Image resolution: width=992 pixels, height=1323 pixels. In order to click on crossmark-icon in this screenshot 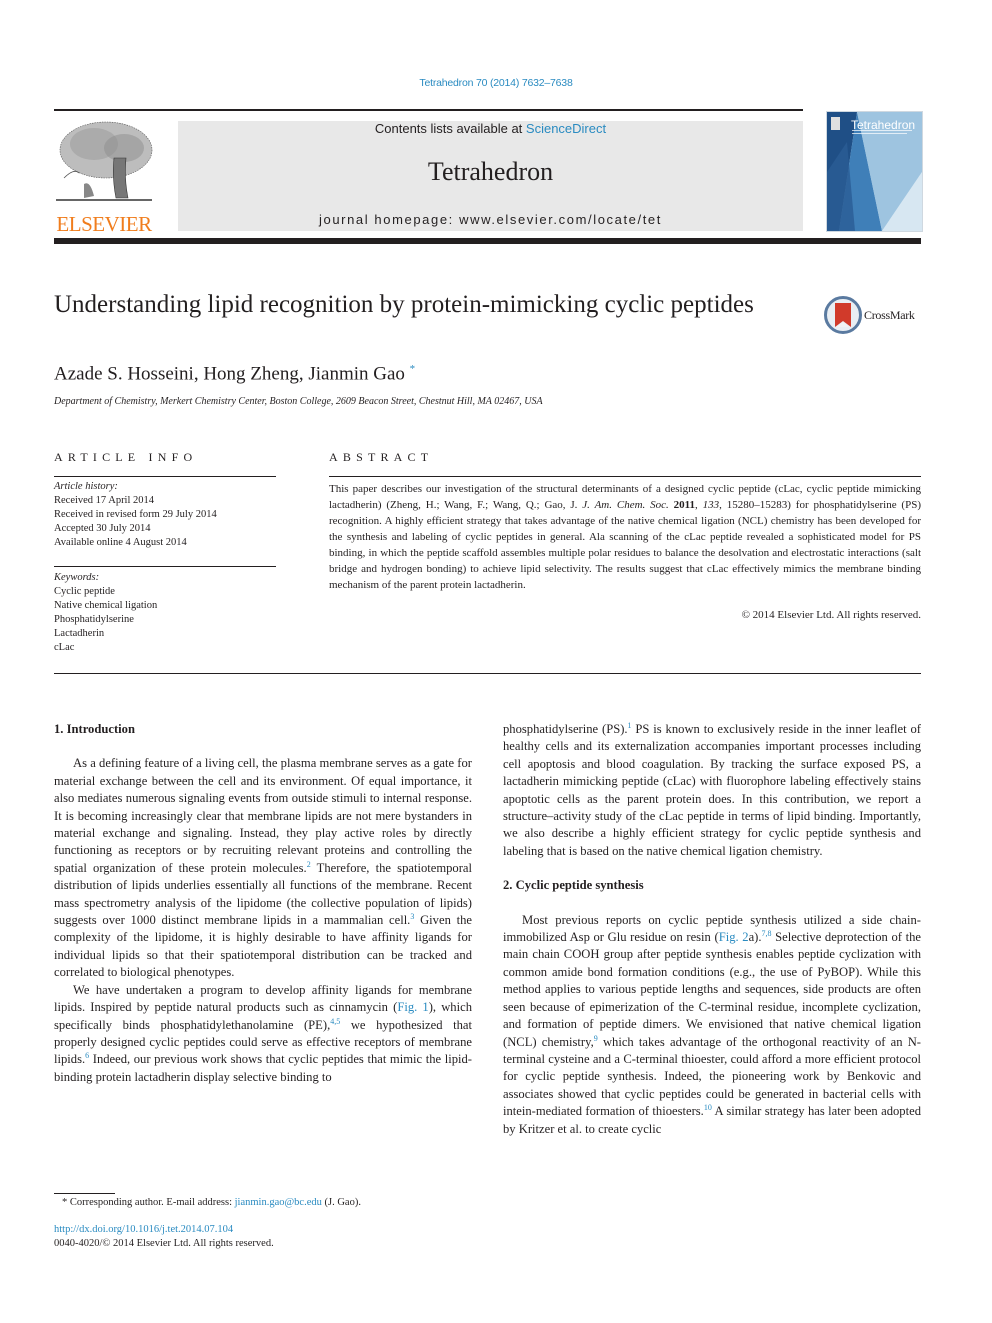, I will do `click(843, 315)`.